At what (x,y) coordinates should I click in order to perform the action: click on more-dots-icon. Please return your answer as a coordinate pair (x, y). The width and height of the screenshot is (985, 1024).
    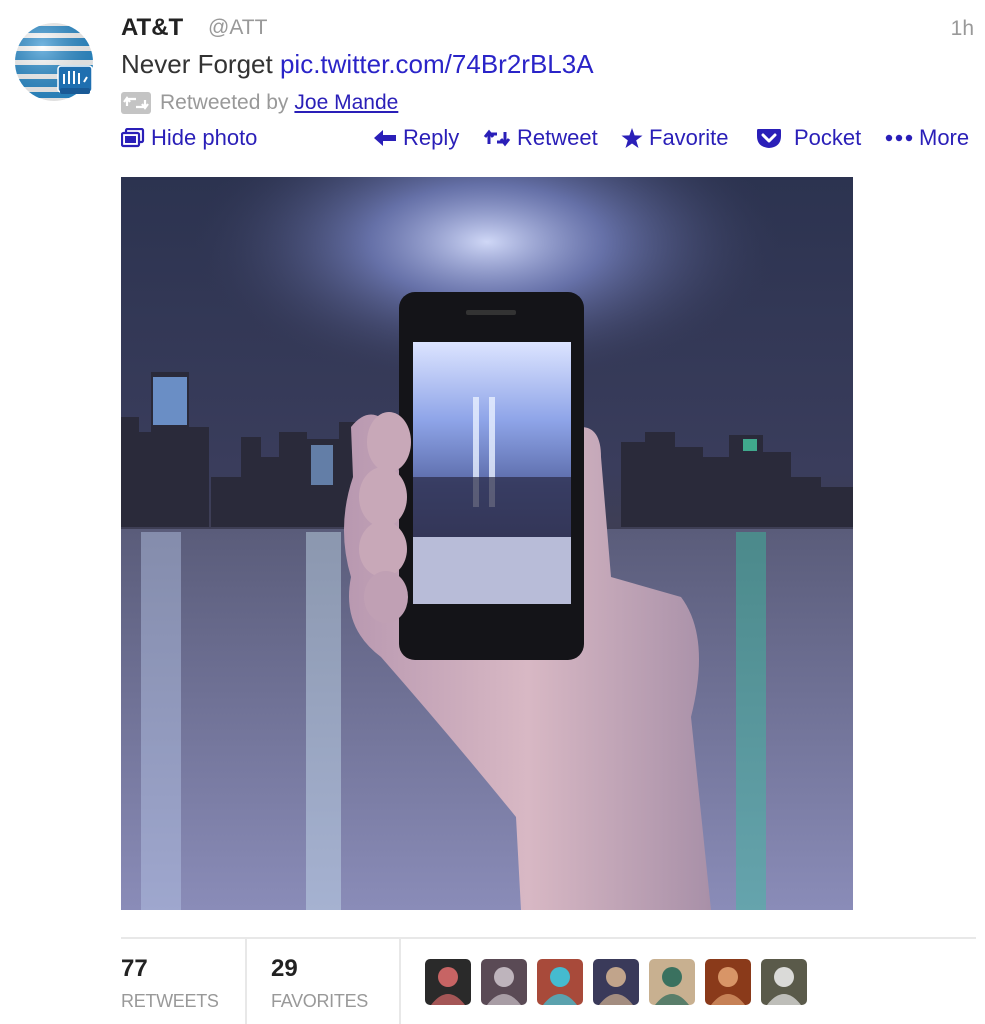
    Looking at the image, I should click on (899, 138).